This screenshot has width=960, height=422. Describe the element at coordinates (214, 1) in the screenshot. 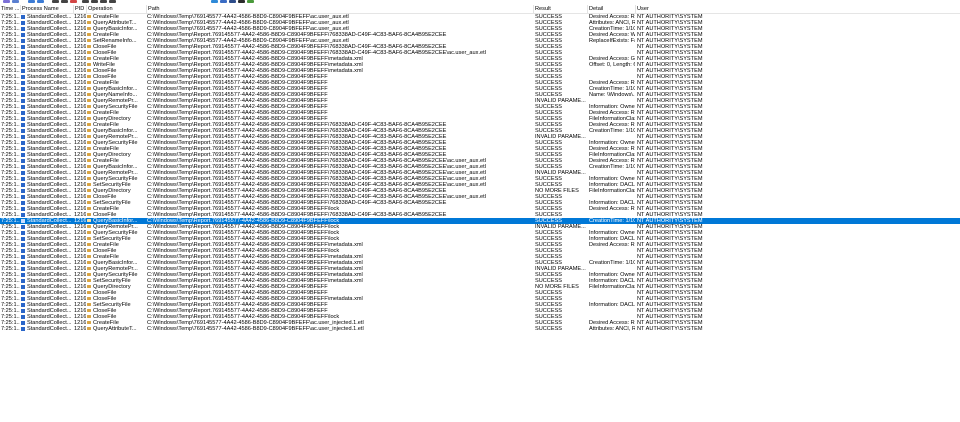

I see `registry-icon` at that location.